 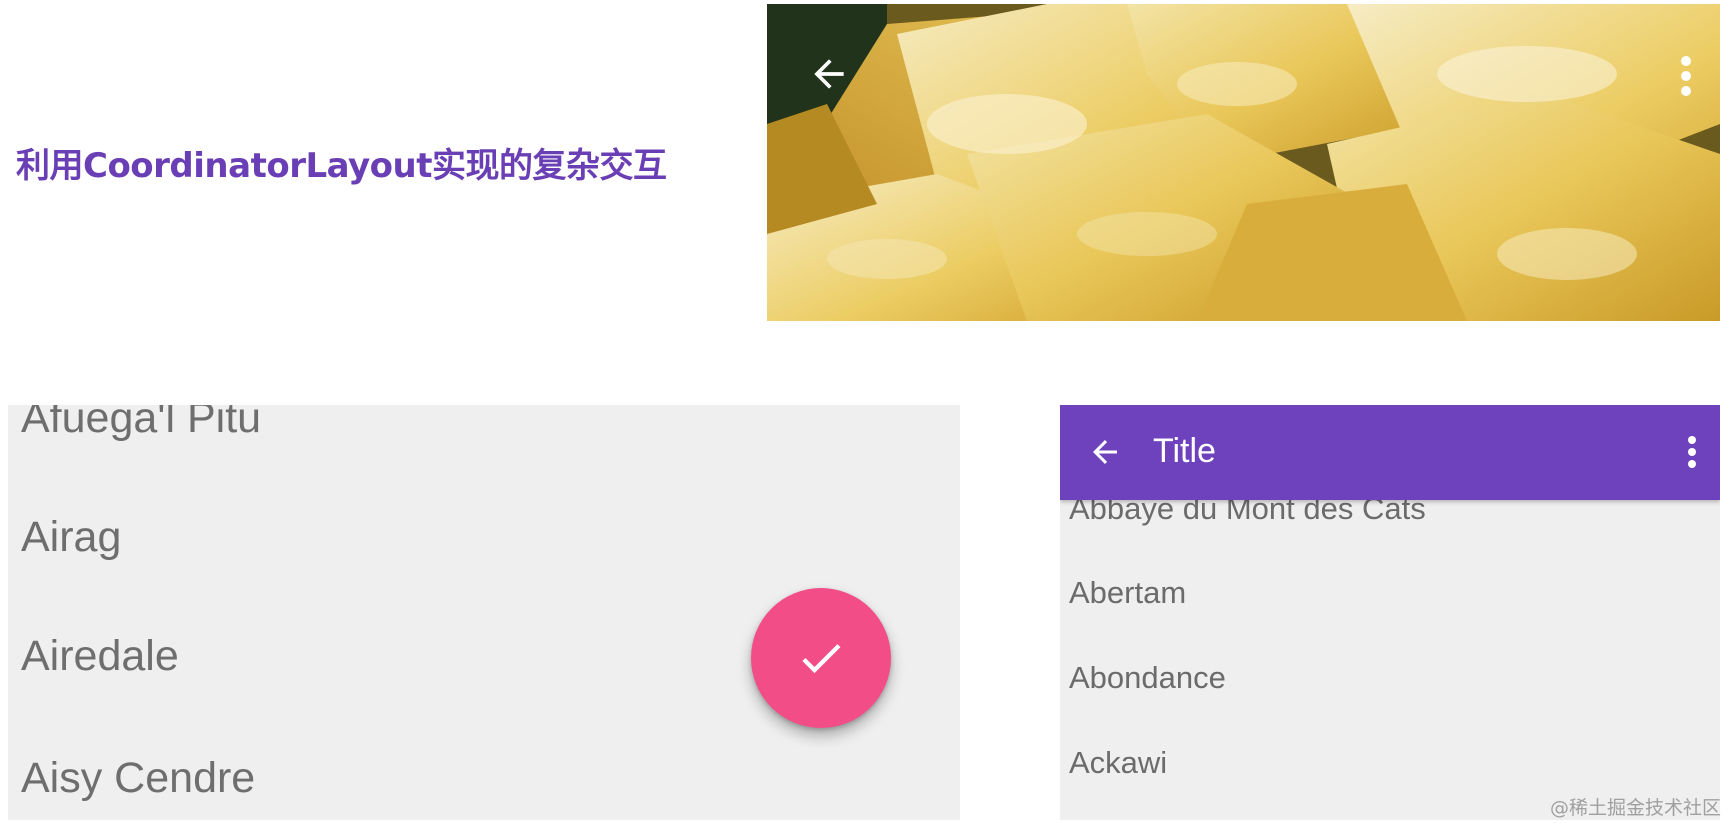 I want to click on watermark: @稀土掘金技术社区, so click(x=1635, y=808).